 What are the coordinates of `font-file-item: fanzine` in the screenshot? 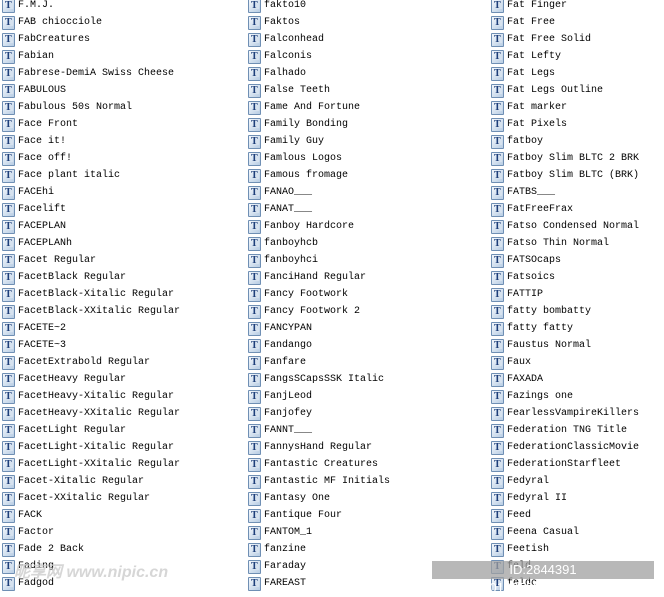 It's located at (319, 549).